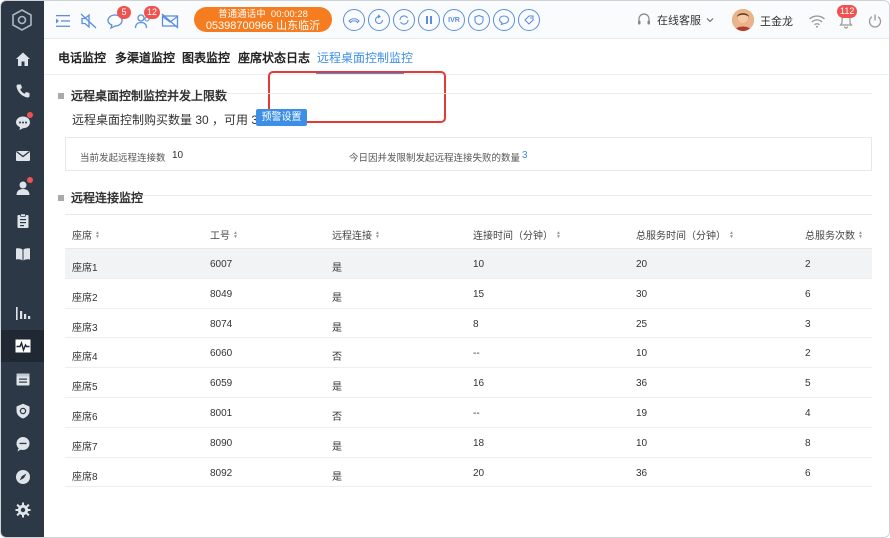  I want to click on refresh-call-button, so click(404, 20).